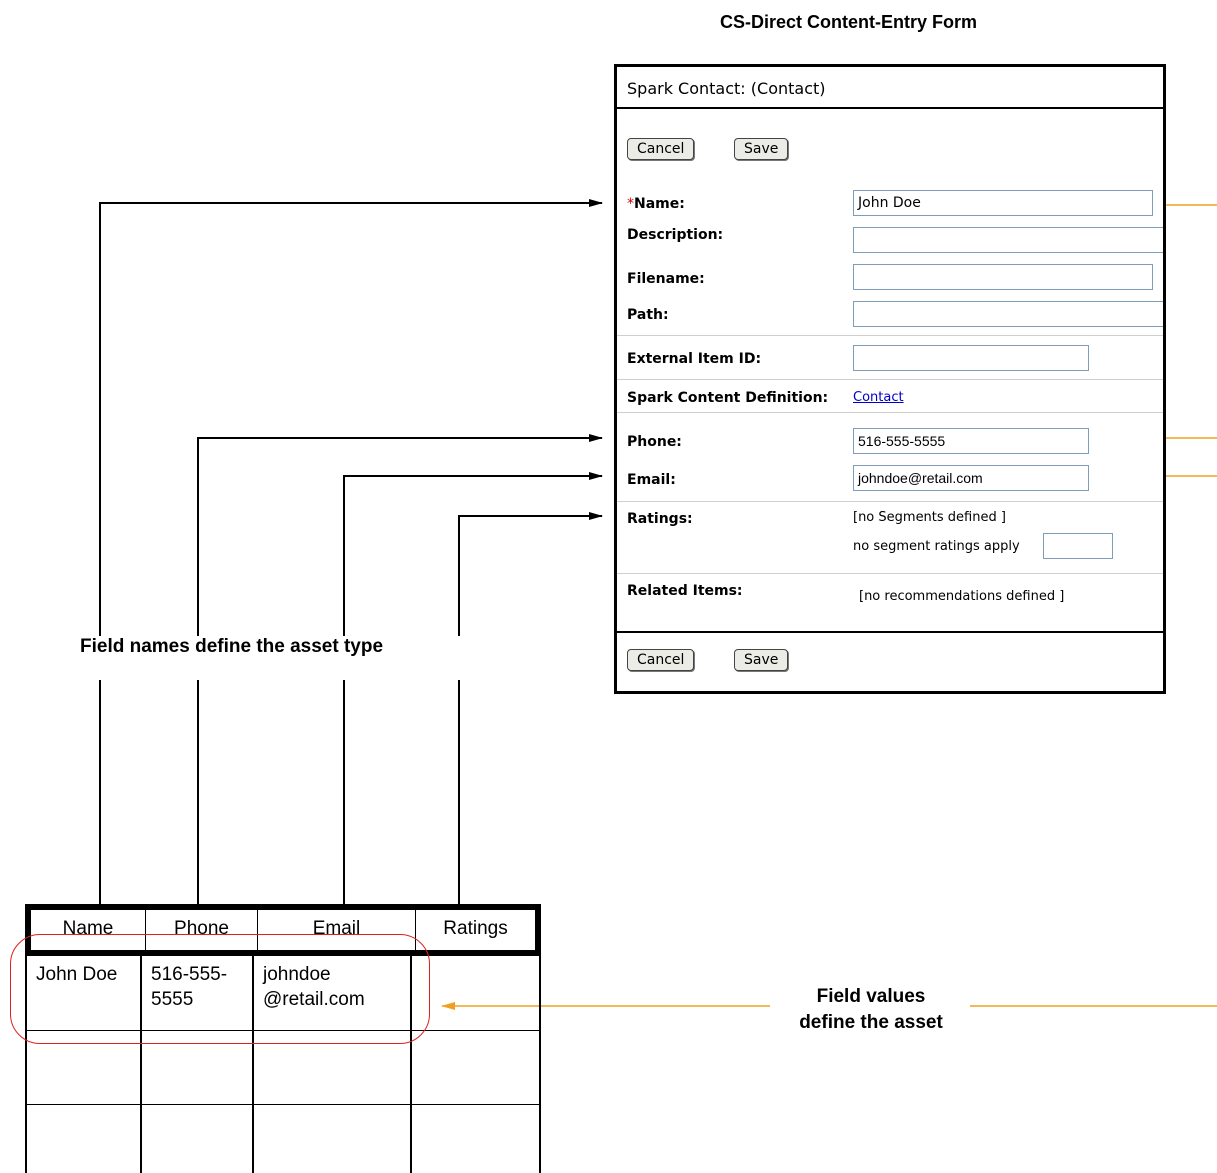 This screenshot has width=1217, height=1173. What do you see at coordinates (661, 149) in the screenshot?
I see `cancel-button: Cancel` at bounding box center [661, 149].